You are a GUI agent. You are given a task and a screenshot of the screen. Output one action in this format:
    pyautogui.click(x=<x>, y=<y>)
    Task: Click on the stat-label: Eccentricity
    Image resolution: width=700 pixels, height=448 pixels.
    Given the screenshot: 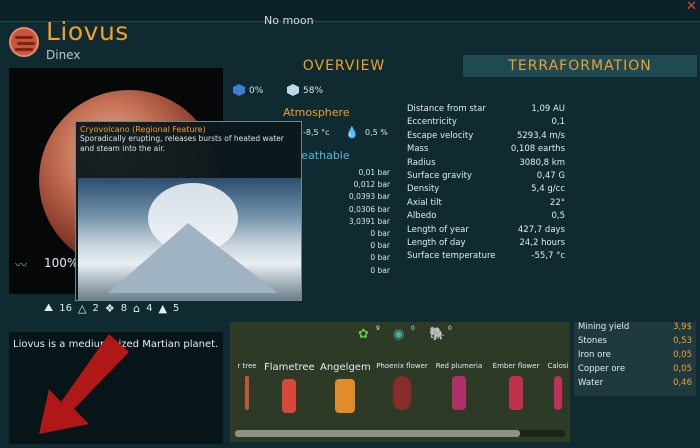 What is the action you would take?
    pyautogui.click(x=432, y=122)
    